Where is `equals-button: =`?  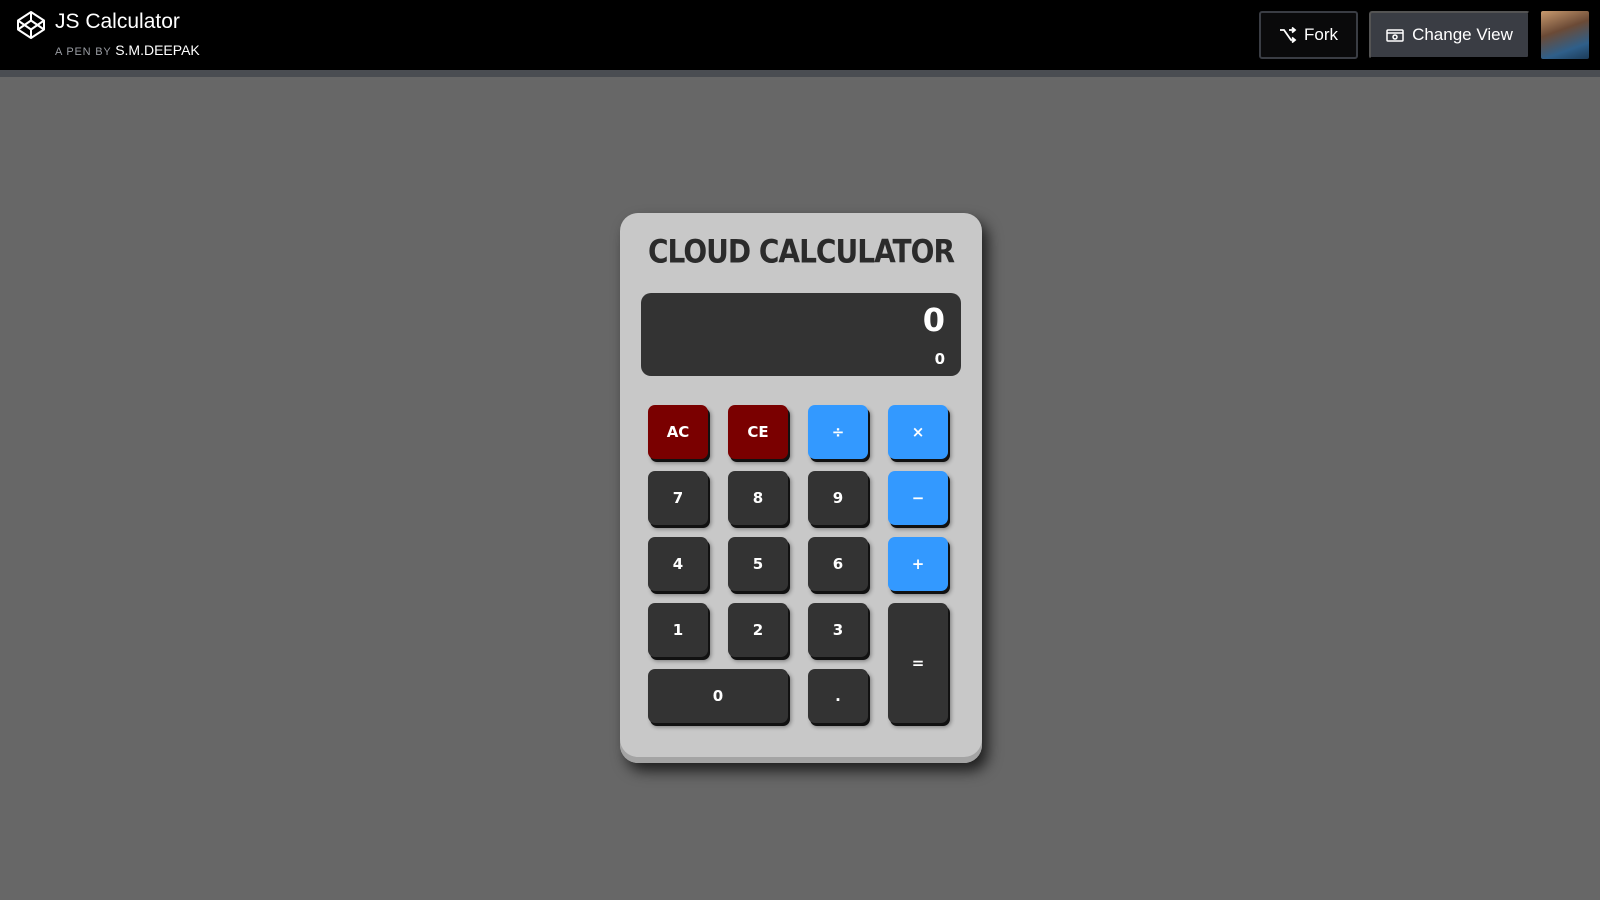 equals-button: = is located at coordinates (918, 663).